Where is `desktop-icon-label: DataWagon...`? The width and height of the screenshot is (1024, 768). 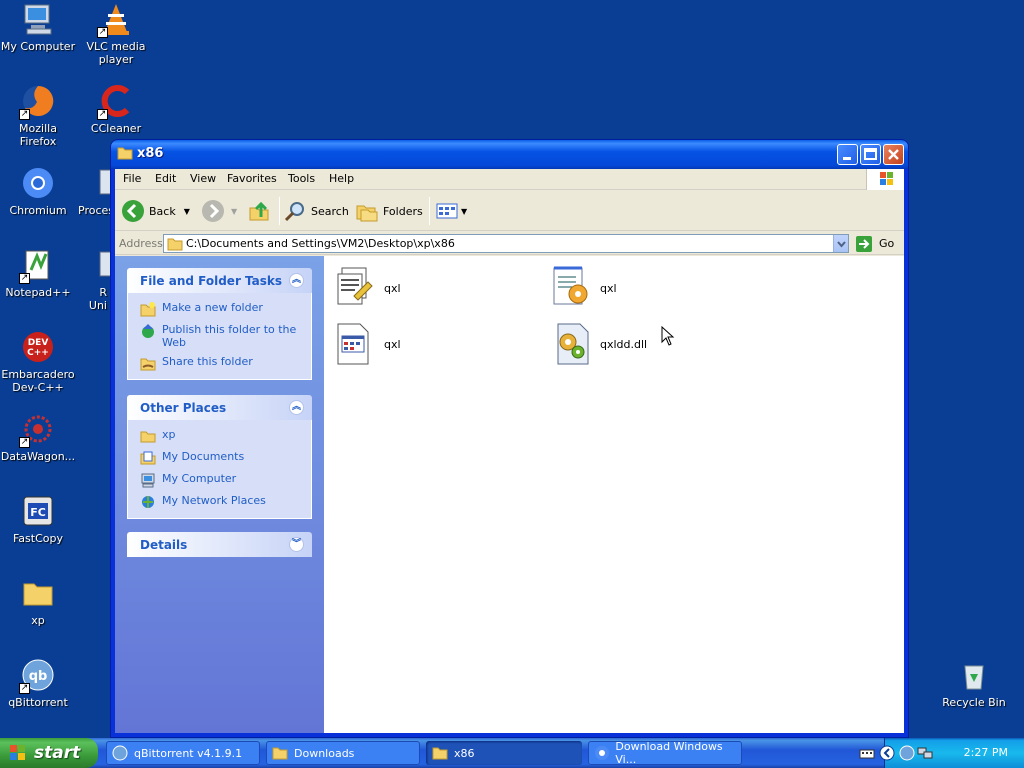 desktop-icon-label: DataWagon... is located at coordinates (38, 456).